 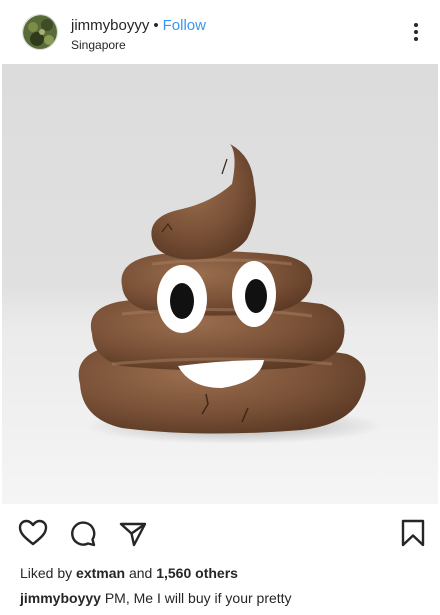 What do you see at coordinates (100, 573) in the screenshot?
I see `liker-username: extman` at bounding box center [100, 573].